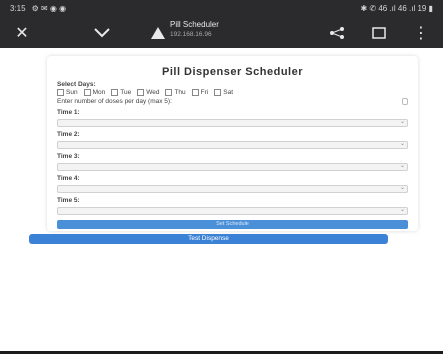 This screenshot has height=354, width=443. I want to click on dose-count-row: Enter number of doses per day (max 5):, so click(232, 101).